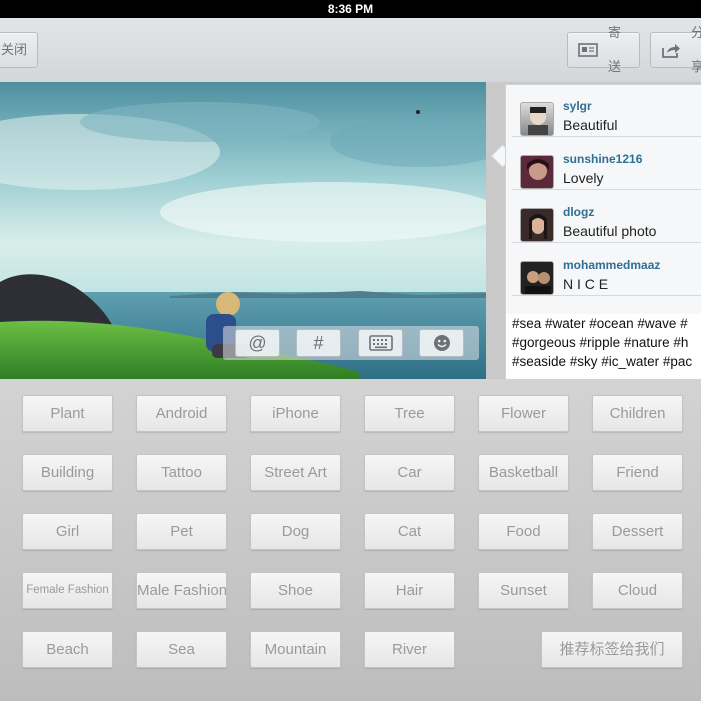  I want to click on tag-button: Plant, so click(67, 413).